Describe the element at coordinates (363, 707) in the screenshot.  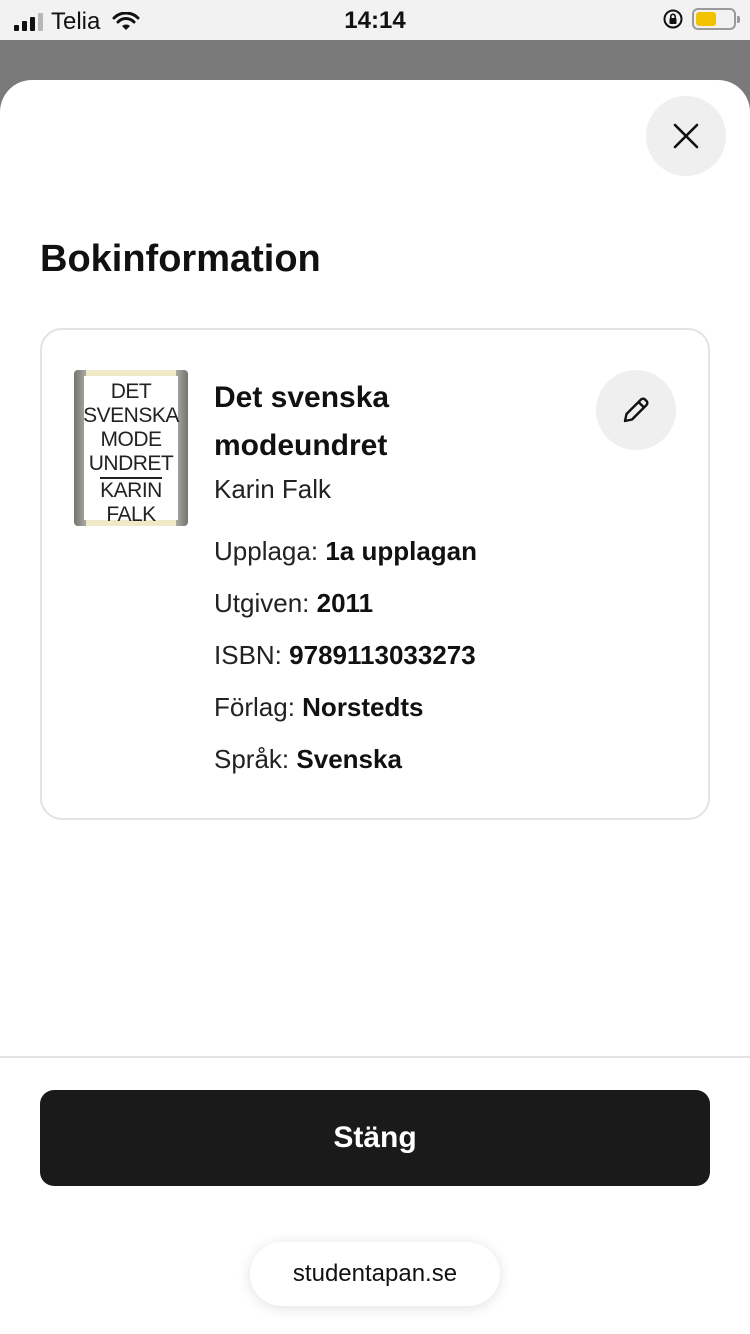
I see `detail-value: Norstedts` at that location.